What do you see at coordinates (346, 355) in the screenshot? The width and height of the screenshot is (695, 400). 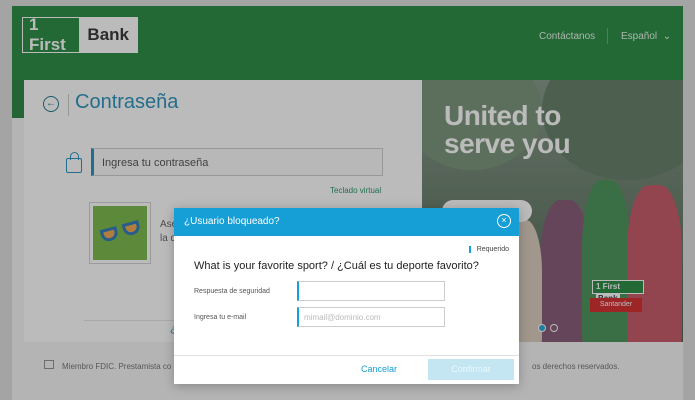 I see `dialog-divider` at bounding box center [346, 355].